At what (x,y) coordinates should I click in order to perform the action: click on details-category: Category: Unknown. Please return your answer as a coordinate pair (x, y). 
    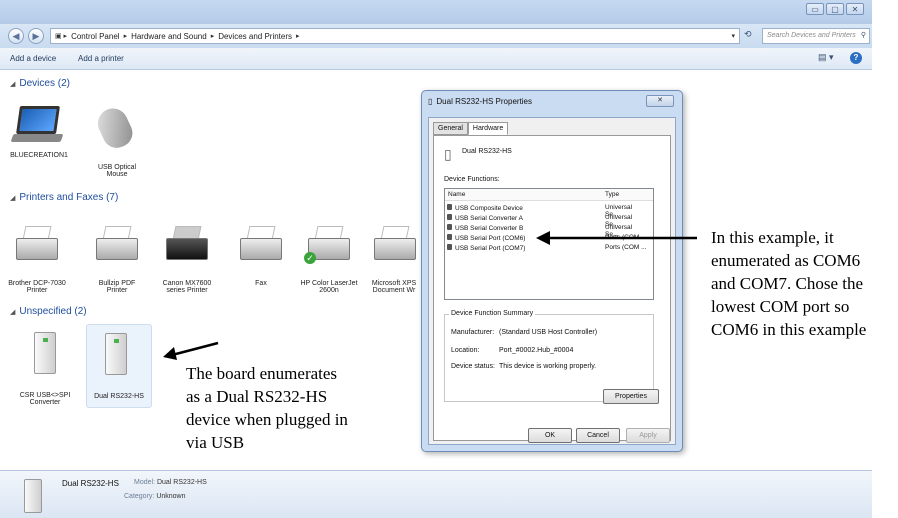
    Looking at the image, I should click on (155, 496).